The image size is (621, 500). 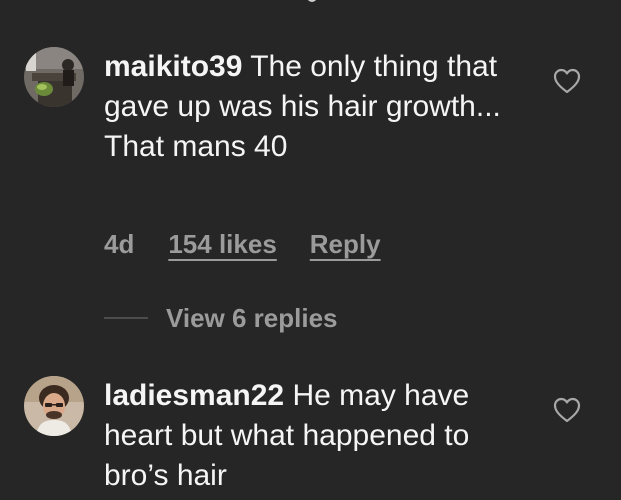 What do you see at coordinates (173, 66) in the screenshot?
I see `comment-username: maikito39` at bounding box center [173, 66].